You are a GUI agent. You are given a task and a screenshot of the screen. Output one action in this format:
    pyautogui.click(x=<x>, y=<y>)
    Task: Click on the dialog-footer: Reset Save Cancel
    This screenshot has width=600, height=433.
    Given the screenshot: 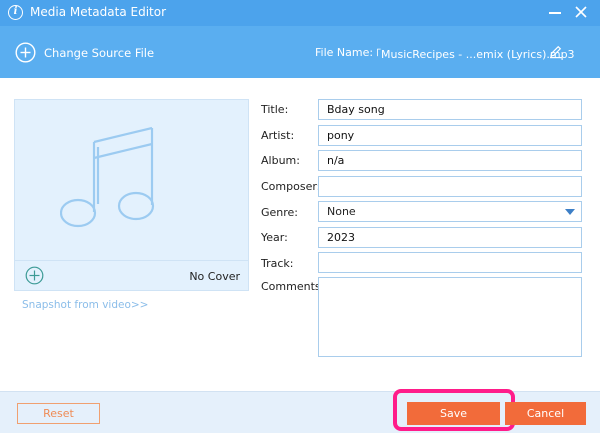 What is the action you would take?
    pyautogui.click(x=300, y=411)
    